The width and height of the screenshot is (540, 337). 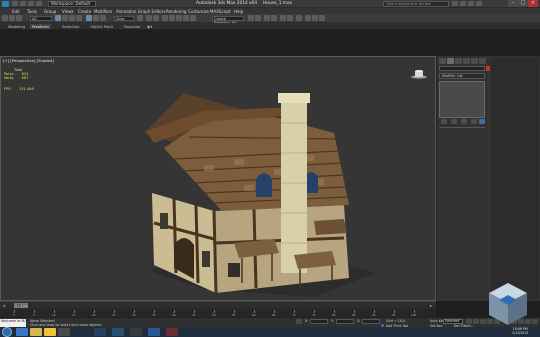 I want to click on pin-stack-icon, so click(x=444, y=121).